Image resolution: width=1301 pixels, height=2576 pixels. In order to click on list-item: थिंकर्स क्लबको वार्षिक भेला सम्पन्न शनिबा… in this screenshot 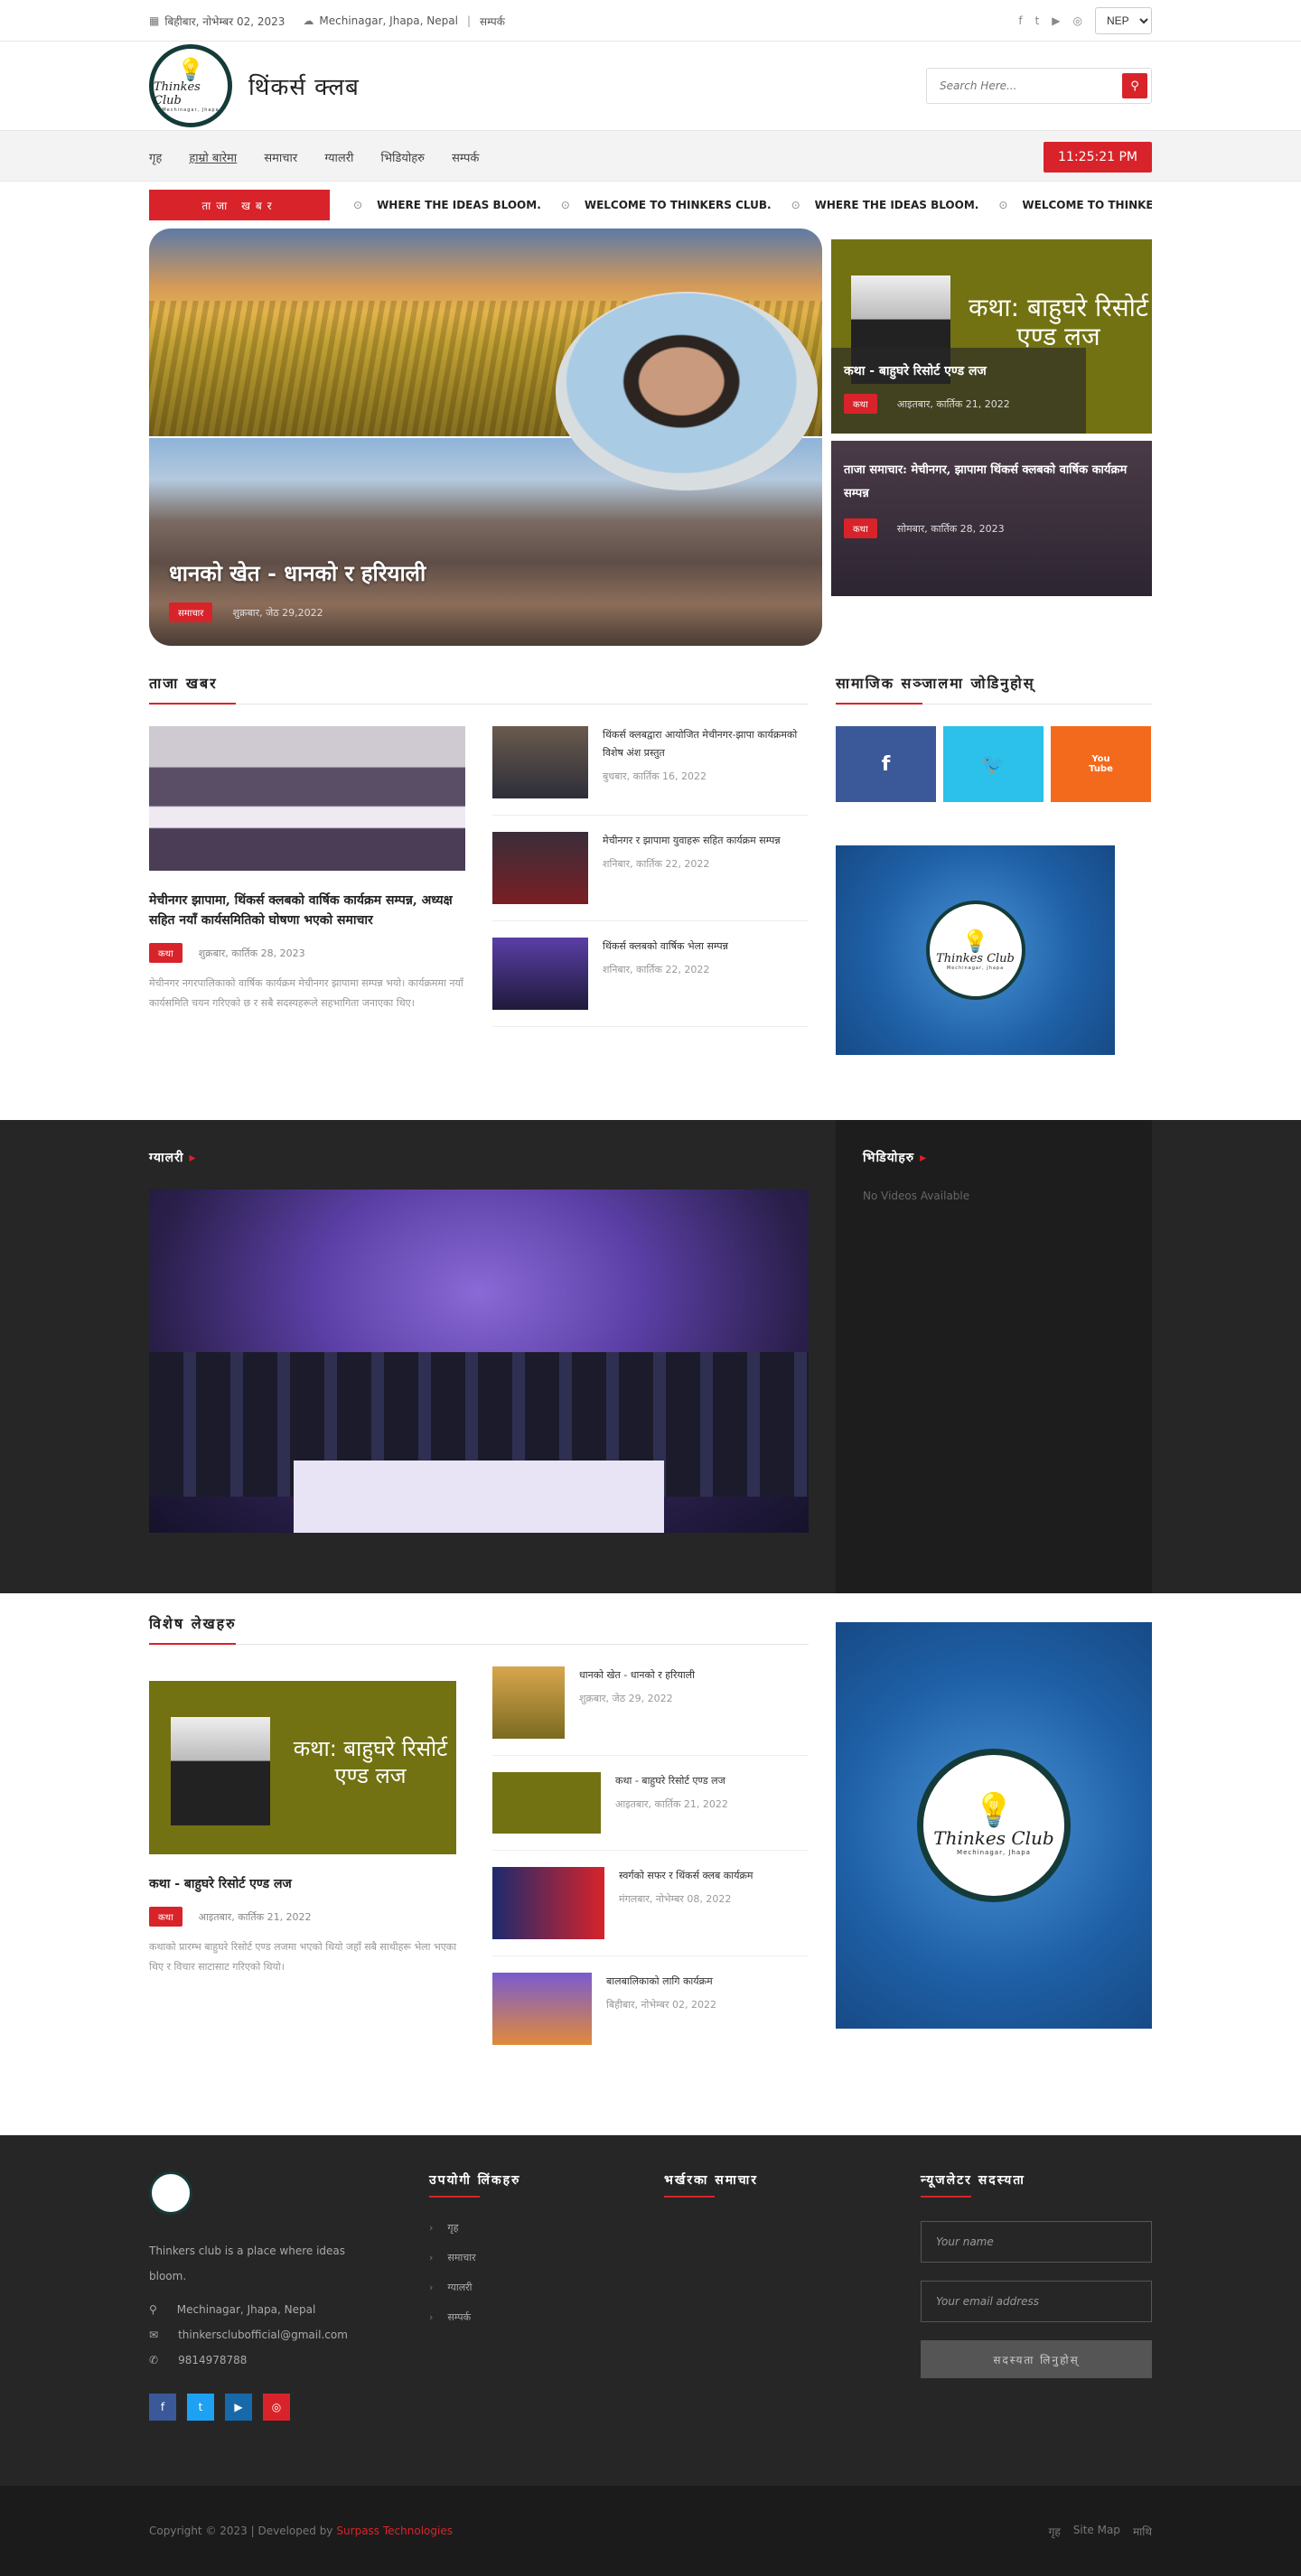, I will do `click(650, 982)`.